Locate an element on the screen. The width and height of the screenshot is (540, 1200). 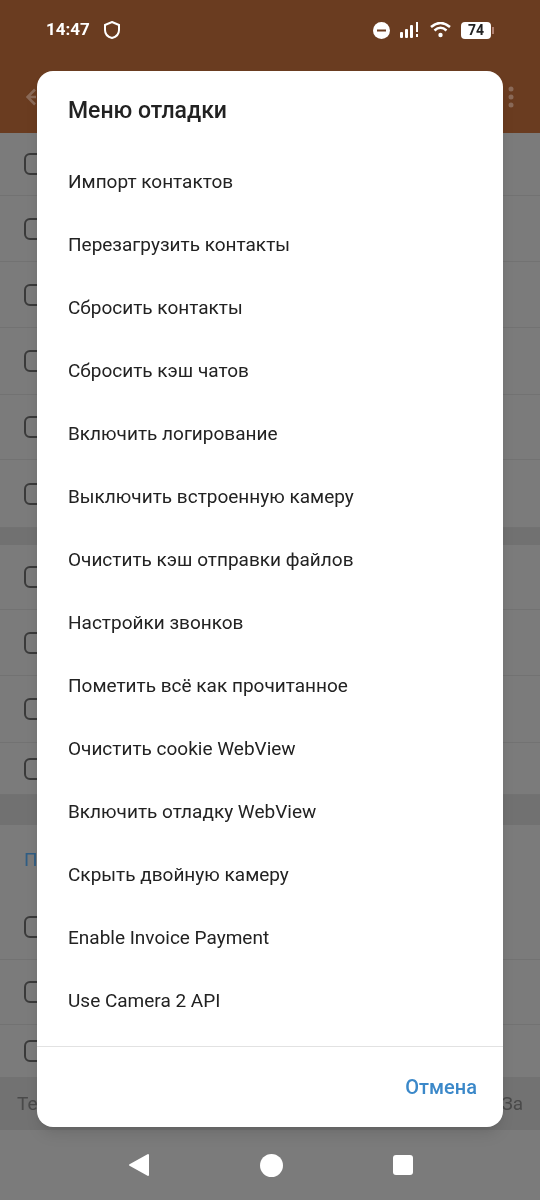
menu-item: Очистить cookie WebView is located at coordinates (270, 749).